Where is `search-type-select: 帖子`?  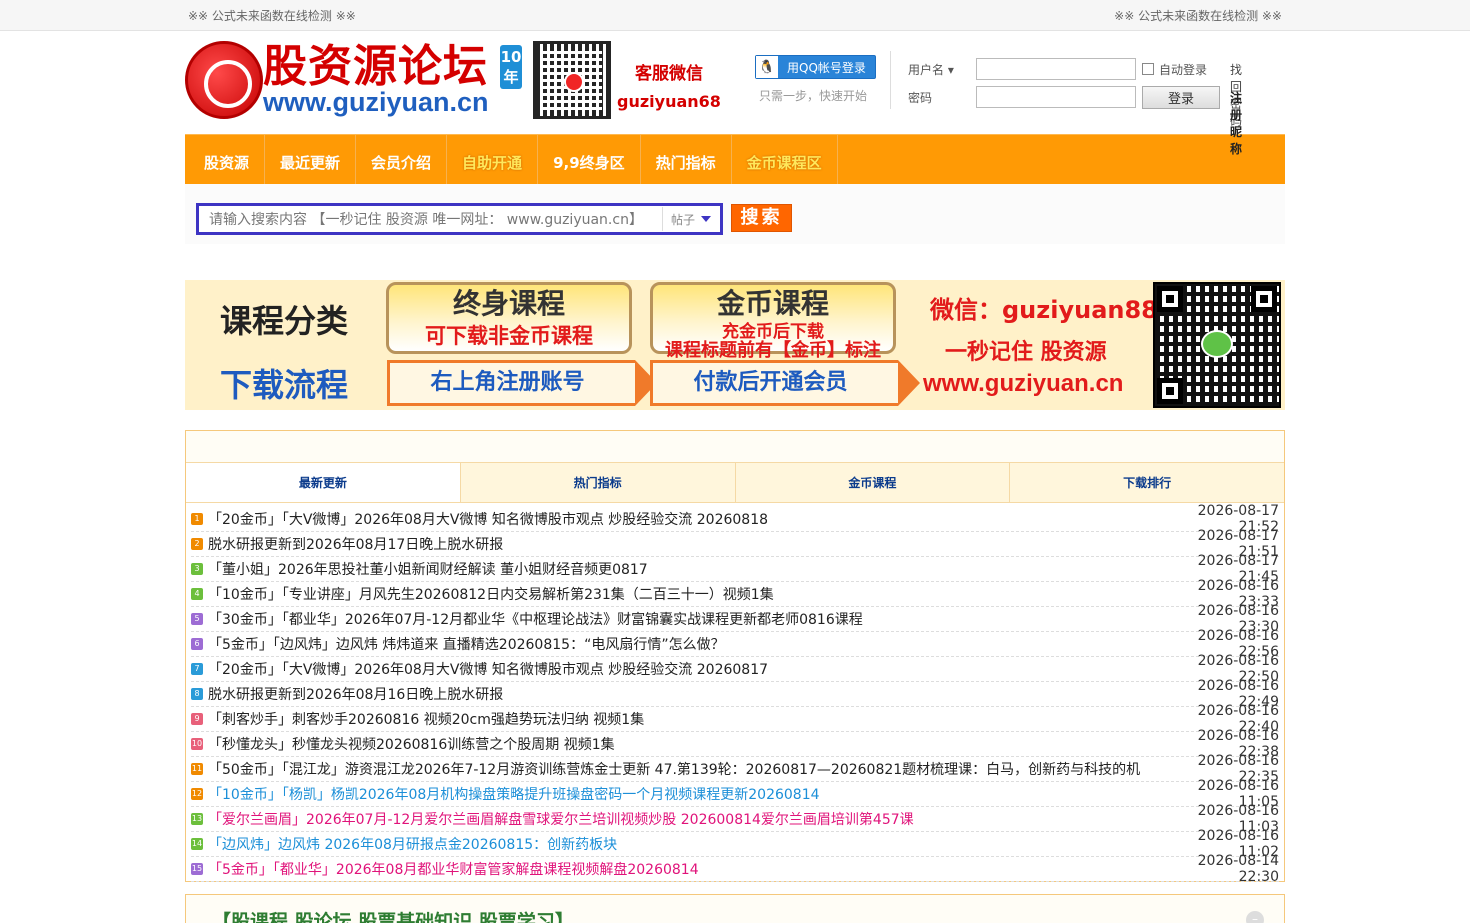
search-type-select: 帖子 is located at coordinates (691, 219).